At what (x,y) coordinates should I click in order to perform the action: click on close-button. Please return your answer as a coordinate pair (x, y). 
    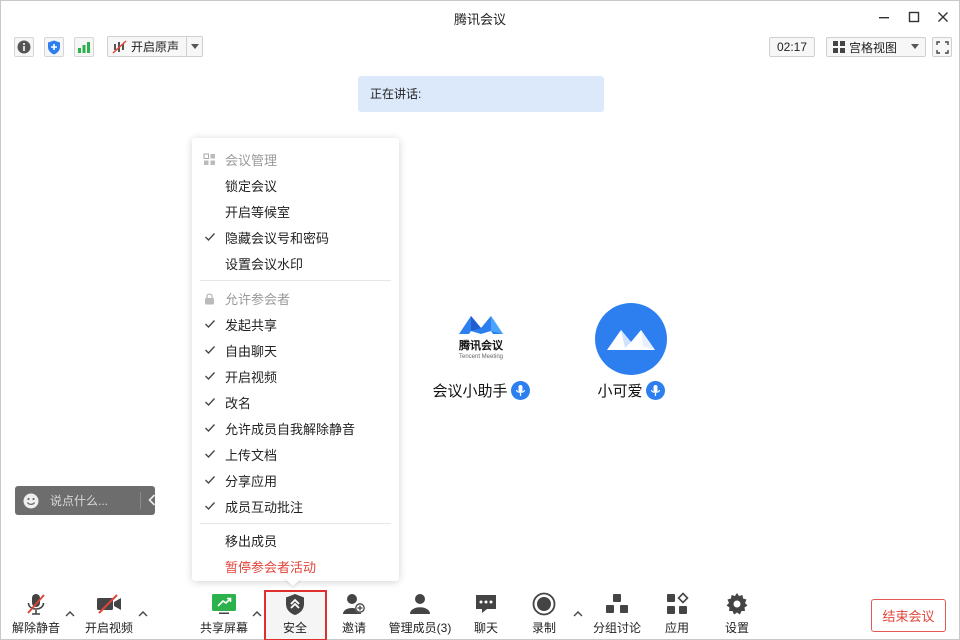
    Looking at the image, I should click on (943, 17).